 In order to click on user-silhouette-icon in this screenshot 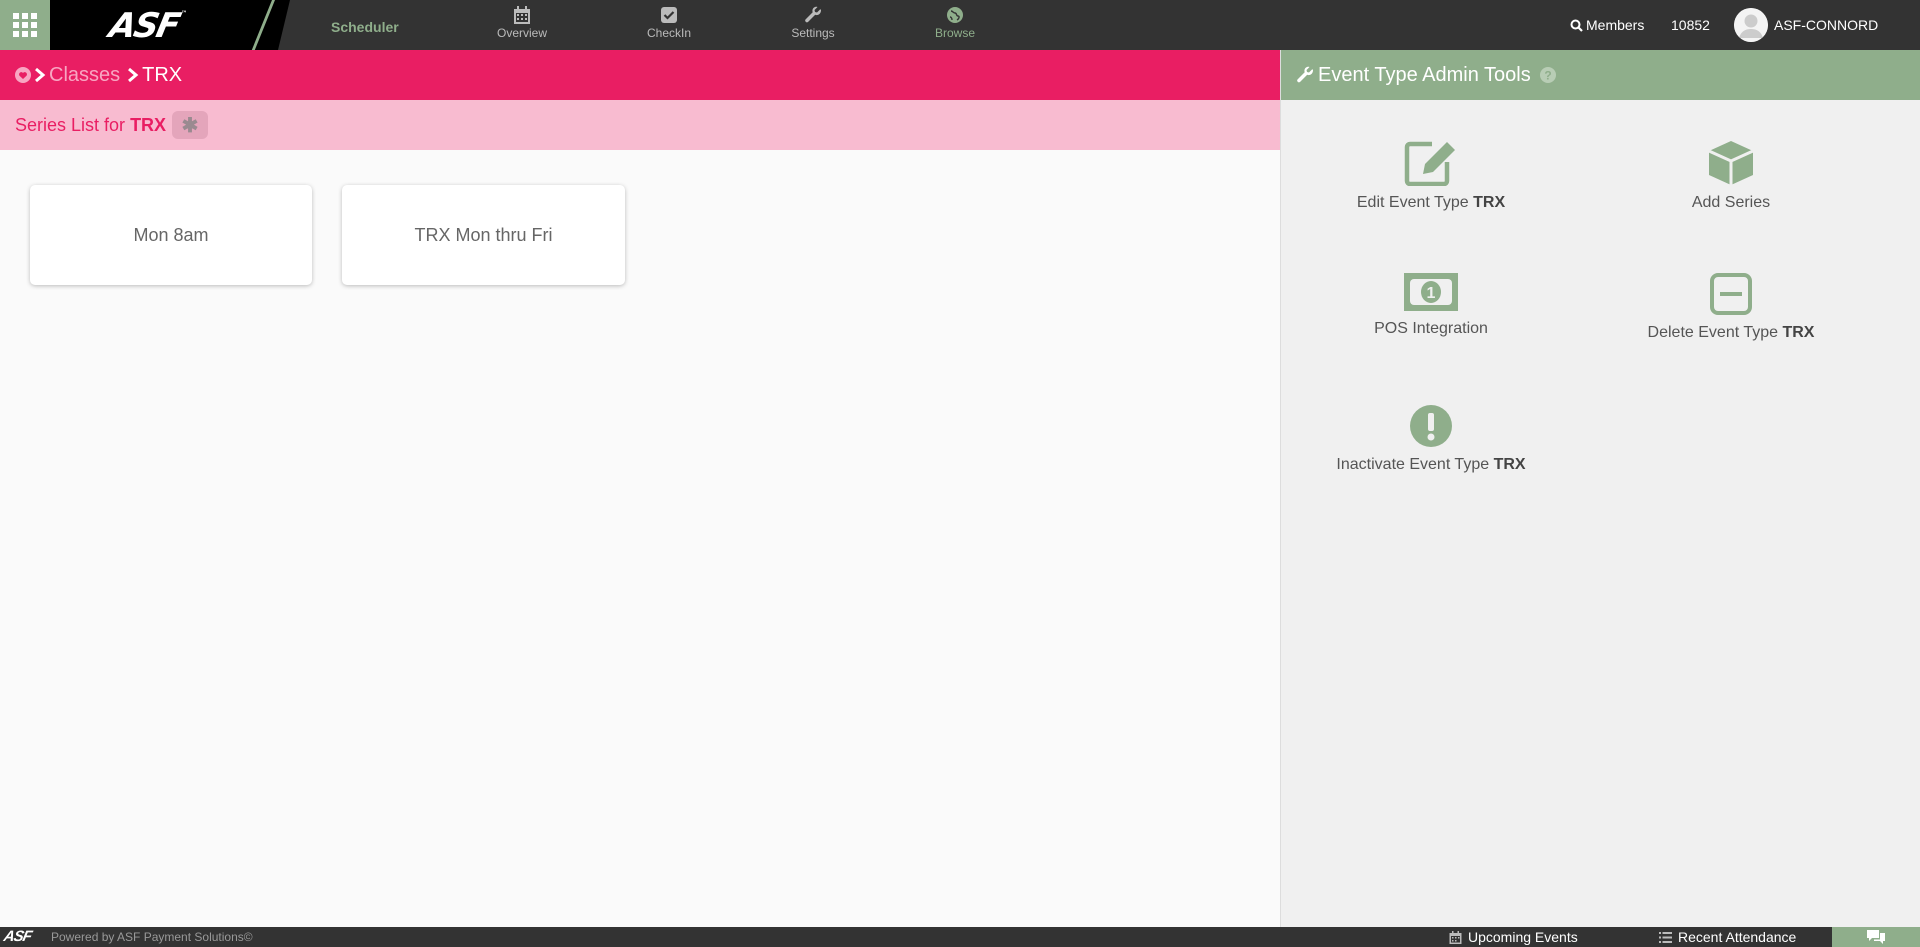, I will do `click(1751, 25)`.